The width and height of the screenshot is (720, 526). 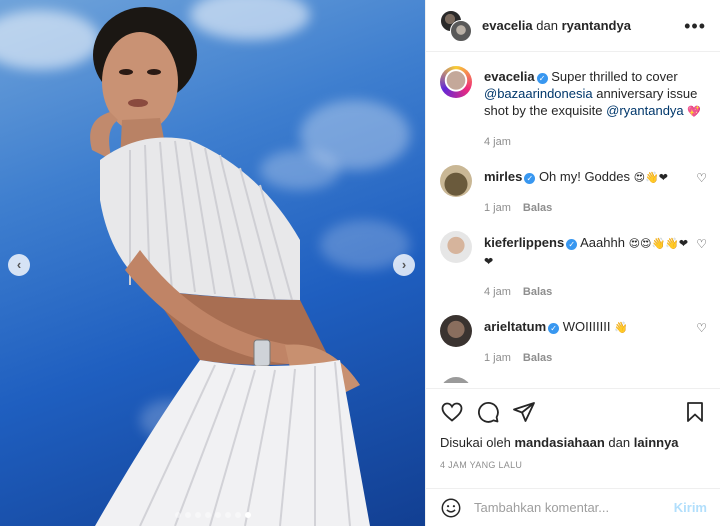 What do you see at coordinates (695, 26) in the screenshot?
I see `more-horizontal-icon: •••` at bounding box center [695, 26].